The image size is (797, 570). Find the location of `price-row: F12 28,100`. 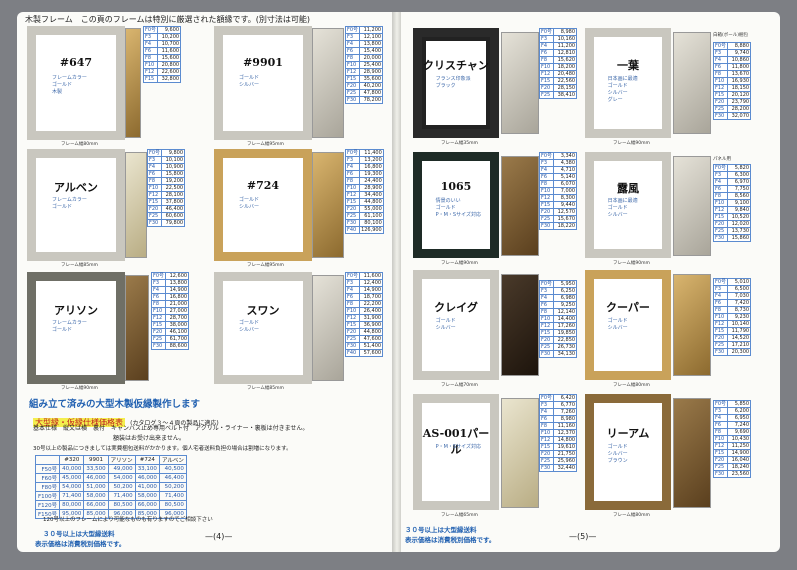

price-row: F12 28,100 is located at coordinates (166, 195).